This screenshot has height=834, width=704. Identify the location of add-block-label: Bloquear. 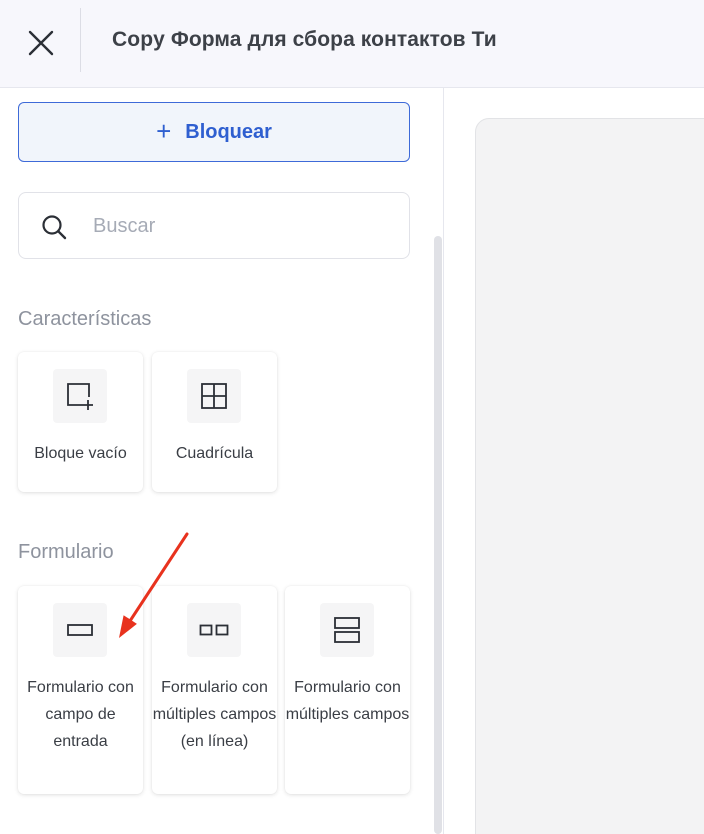
(228, 131).